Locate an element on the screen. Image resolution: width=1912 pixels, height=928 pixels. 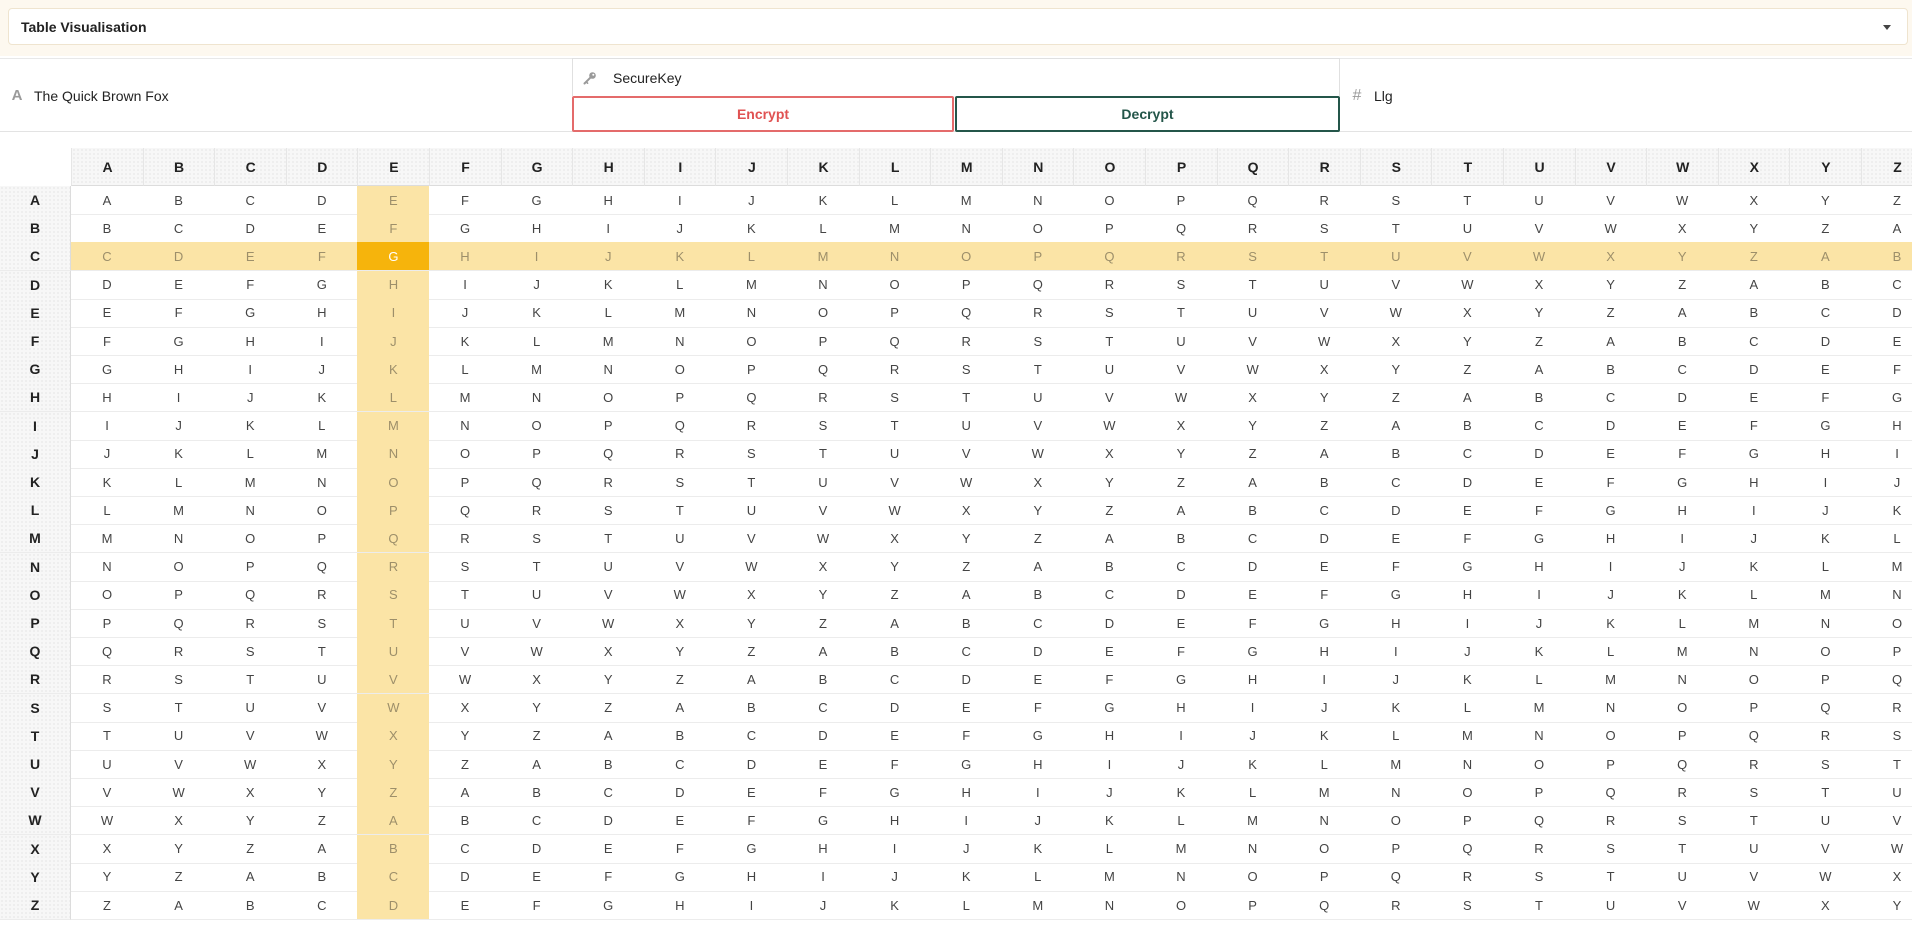
table-cell: L is located at coordinates (1682, 623).